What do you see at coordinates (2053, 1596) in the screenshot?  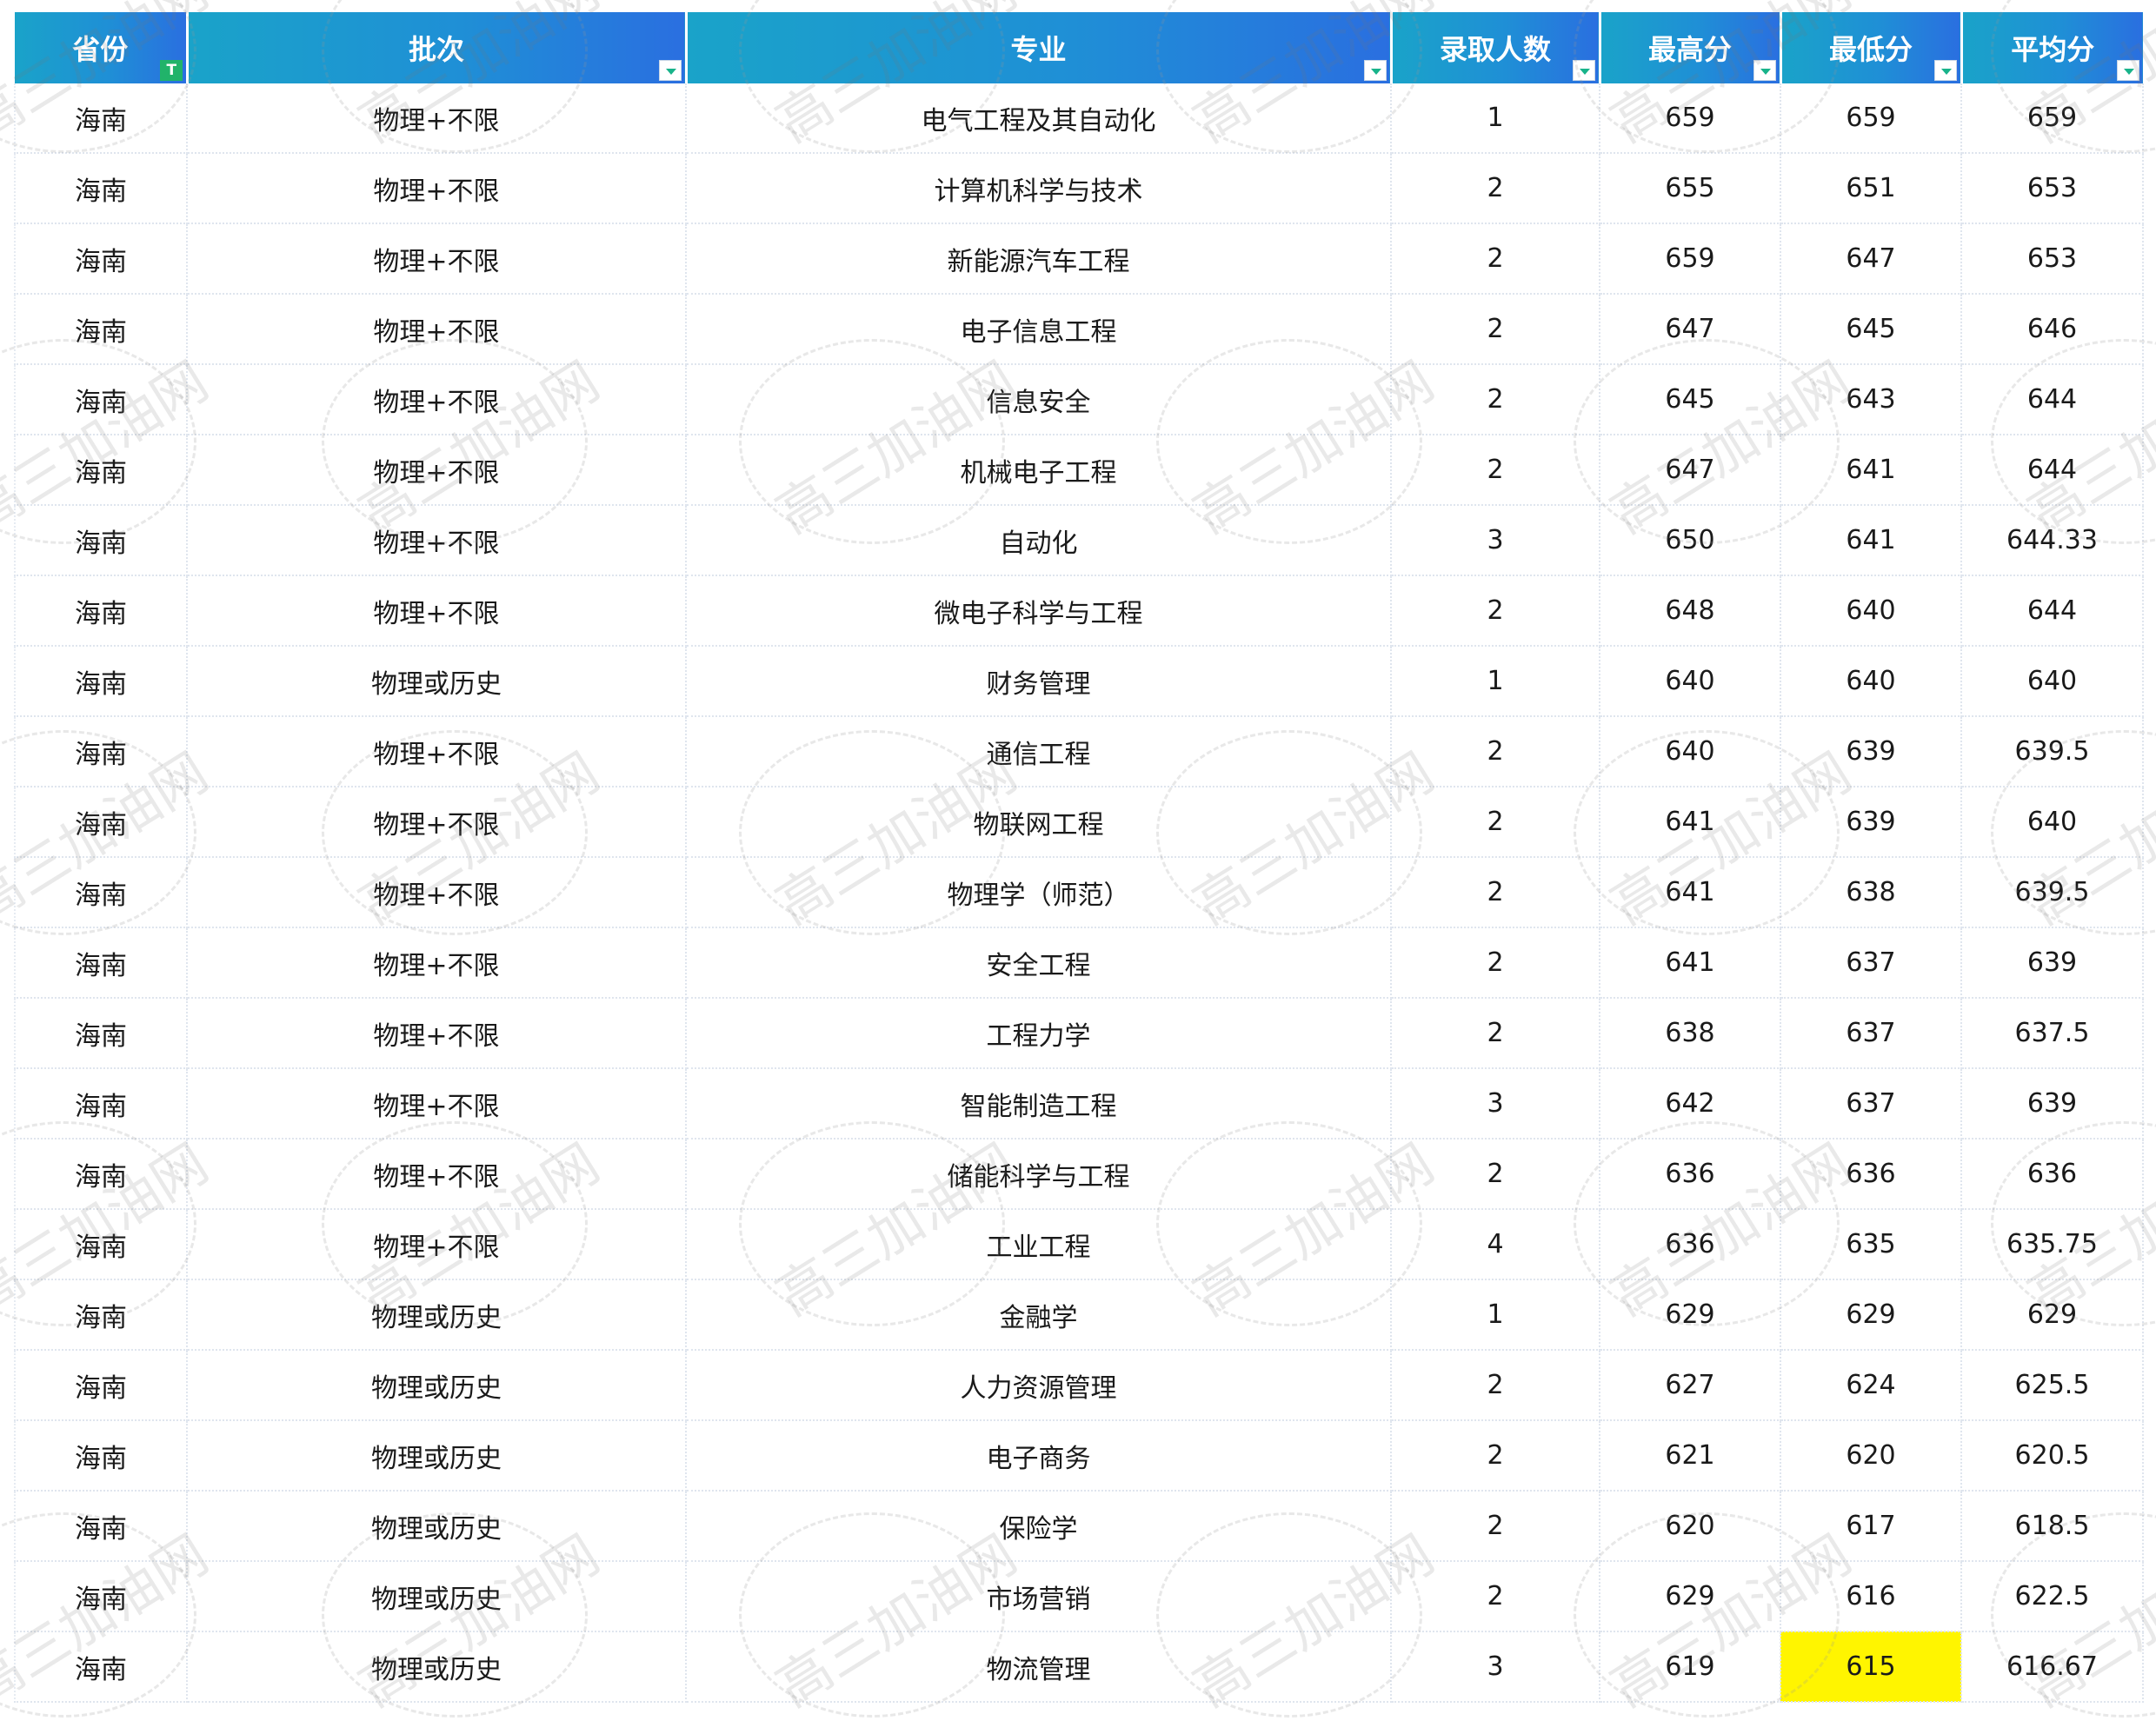 I see `average-score-cell: 622.5` at bounding box center [2053, 1596].